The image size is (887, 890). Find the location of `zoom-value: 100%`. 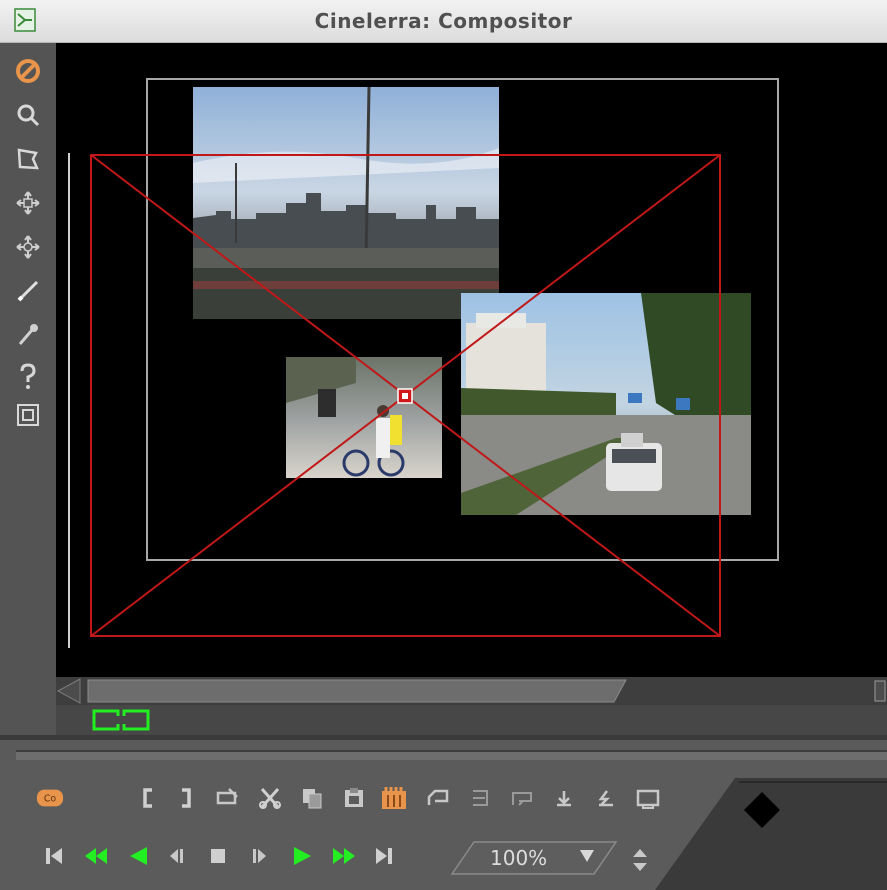

zoom-value: 100% is located at coordinates (519, 858).